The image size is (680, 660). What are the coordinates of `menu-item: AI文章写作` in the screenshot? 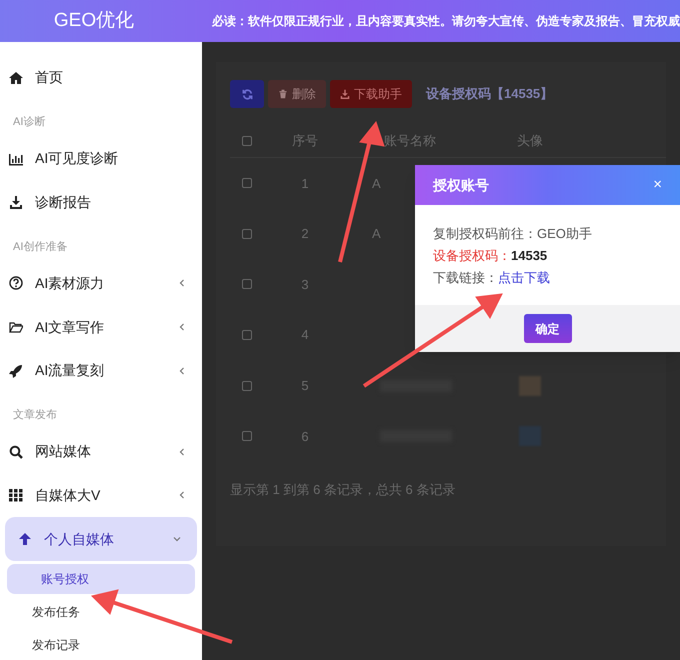 It's located at (101, 327).